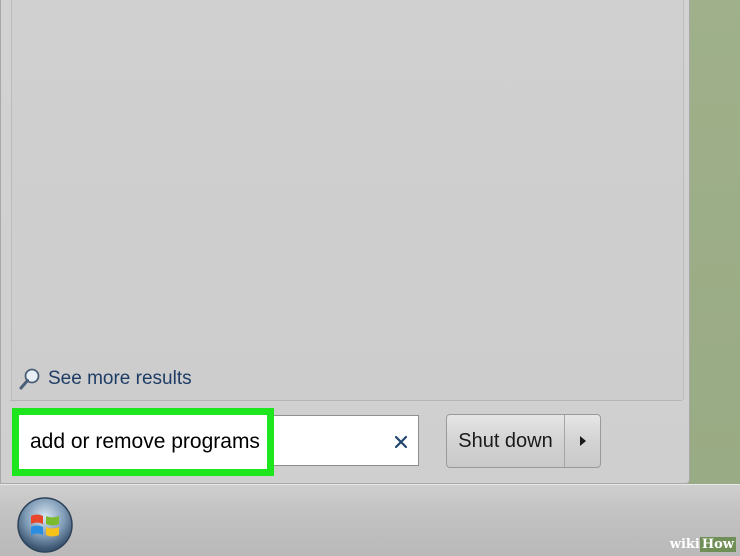 This screenshot has width=740, height=556. Describe the element at coordinates (346, 400) in the screenshot. I see `divider` at that location.